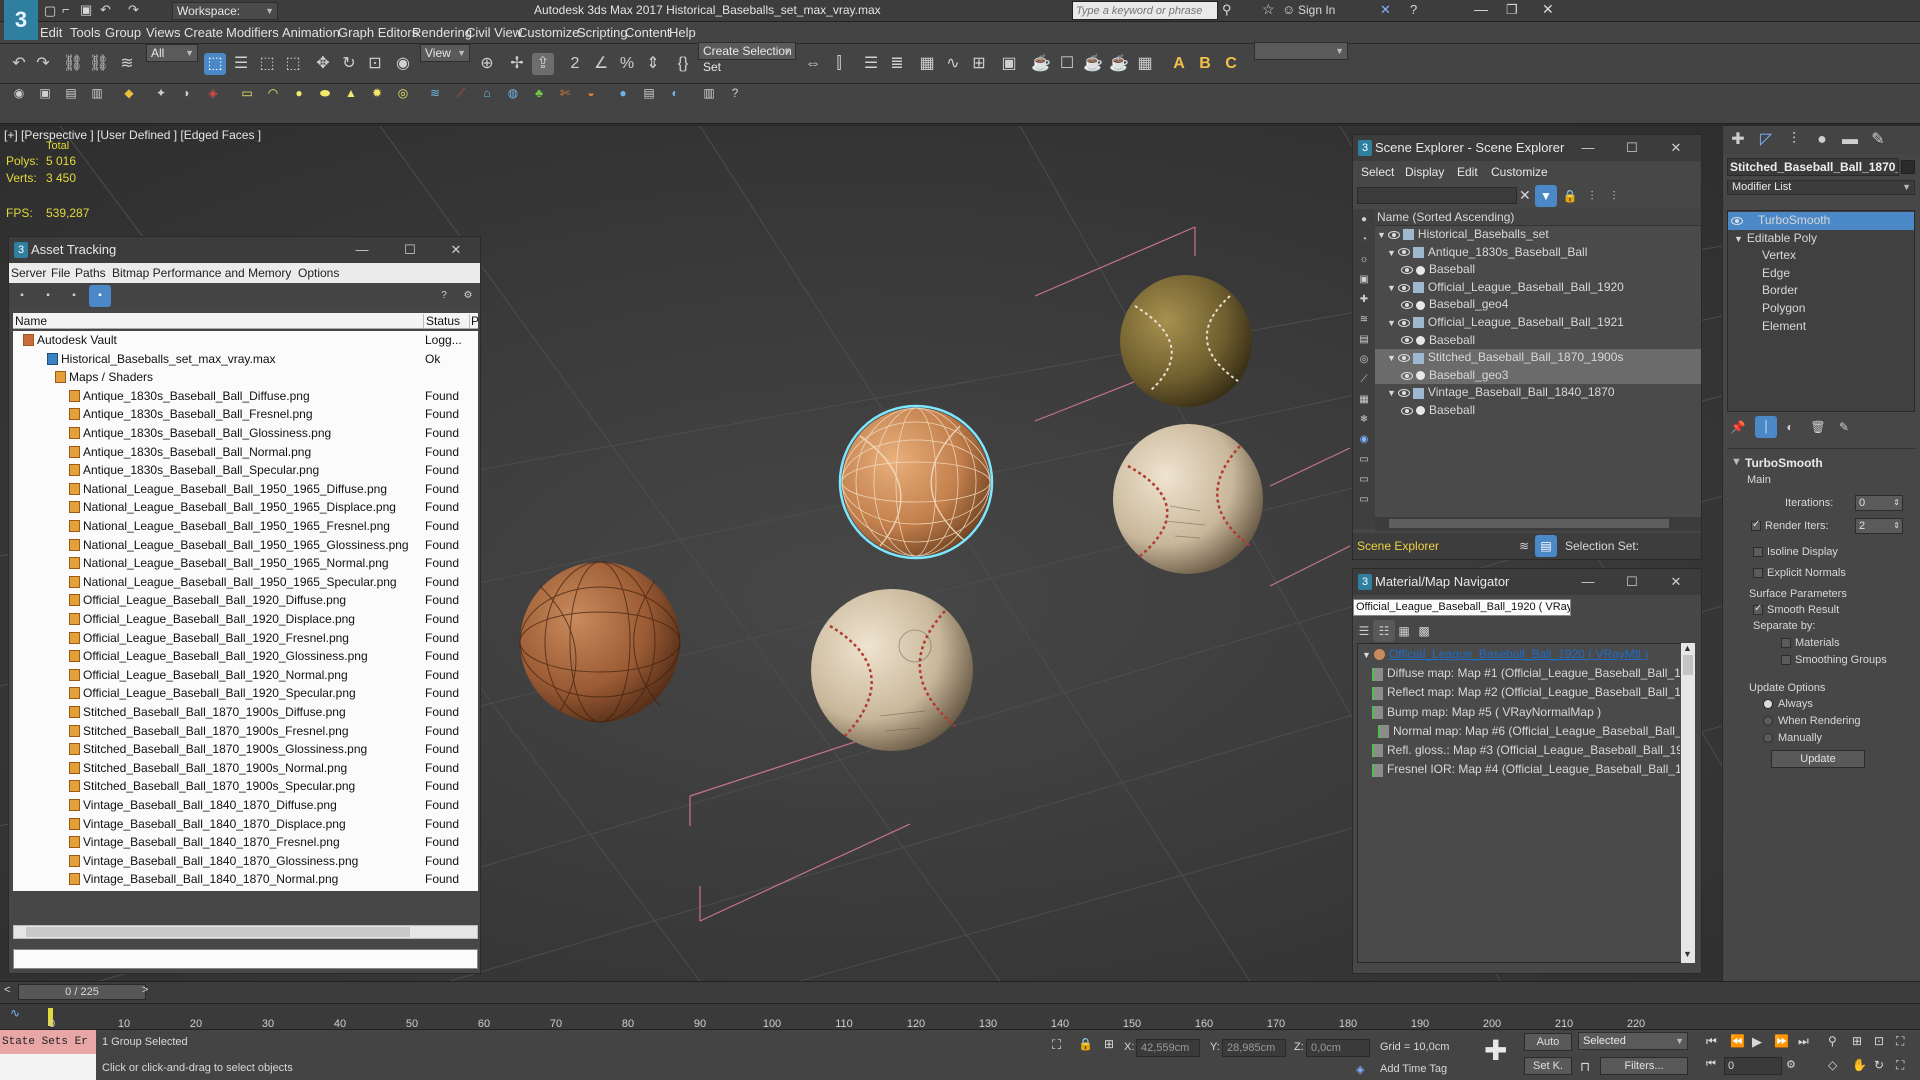  Describe the element at coordinates (203, 32) in the screenshot. I see `menu-create: Create` at that location.